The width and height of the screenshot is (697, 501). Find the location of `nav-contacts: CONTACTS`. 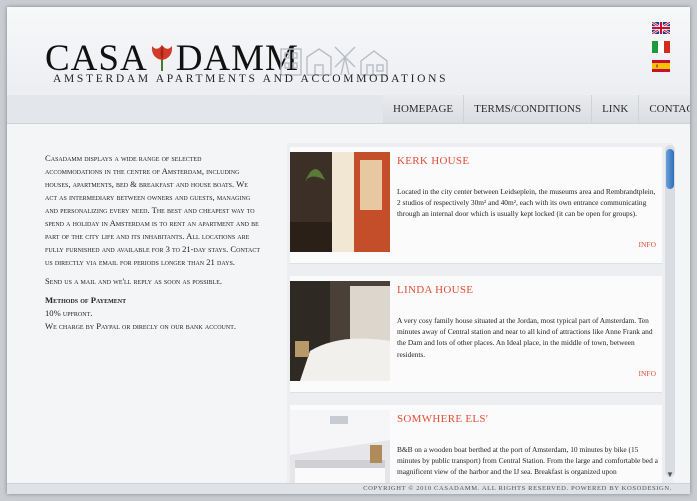

nav-contacts: CONTACTS is located at coordinates (664, 109).